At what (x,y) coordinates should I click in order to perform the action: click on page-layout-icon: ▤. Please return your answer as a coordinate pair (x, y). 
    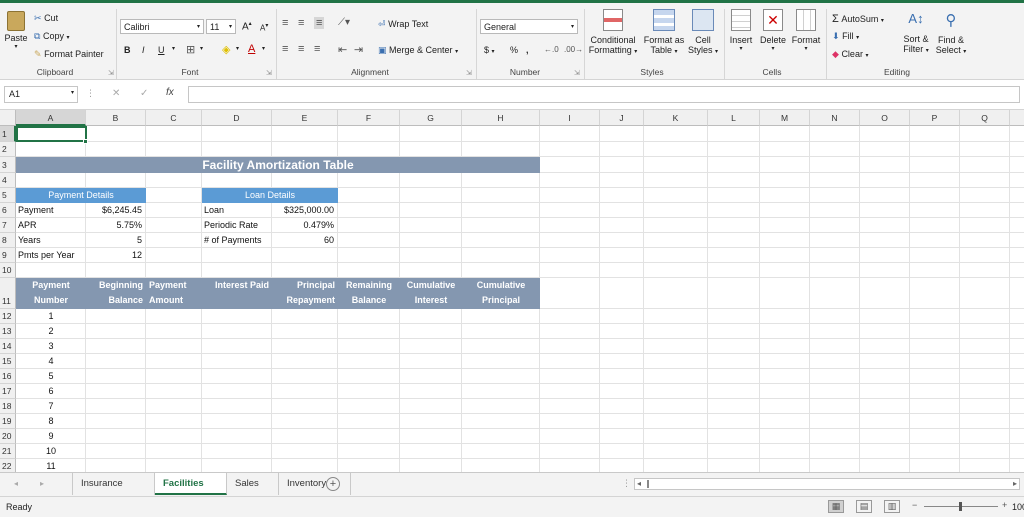
    Looking at the image, I should click on (864, 506).